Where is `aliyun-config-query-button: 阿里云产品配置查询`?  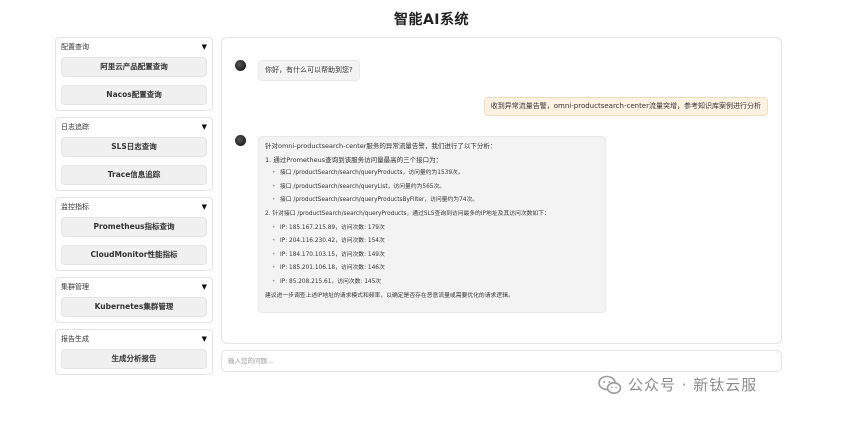
aliyun-config-query-button: 阿里云产品配置查询 is located at coordinates (134, 67).